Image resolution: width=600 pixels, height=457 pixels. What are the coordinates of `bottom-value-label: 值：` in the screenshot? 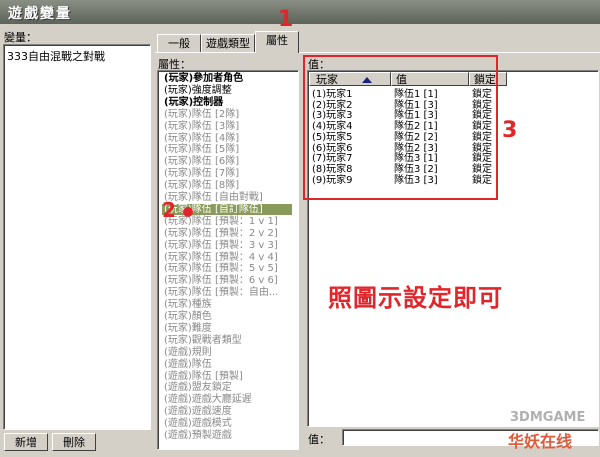 It's located at (319, 439).